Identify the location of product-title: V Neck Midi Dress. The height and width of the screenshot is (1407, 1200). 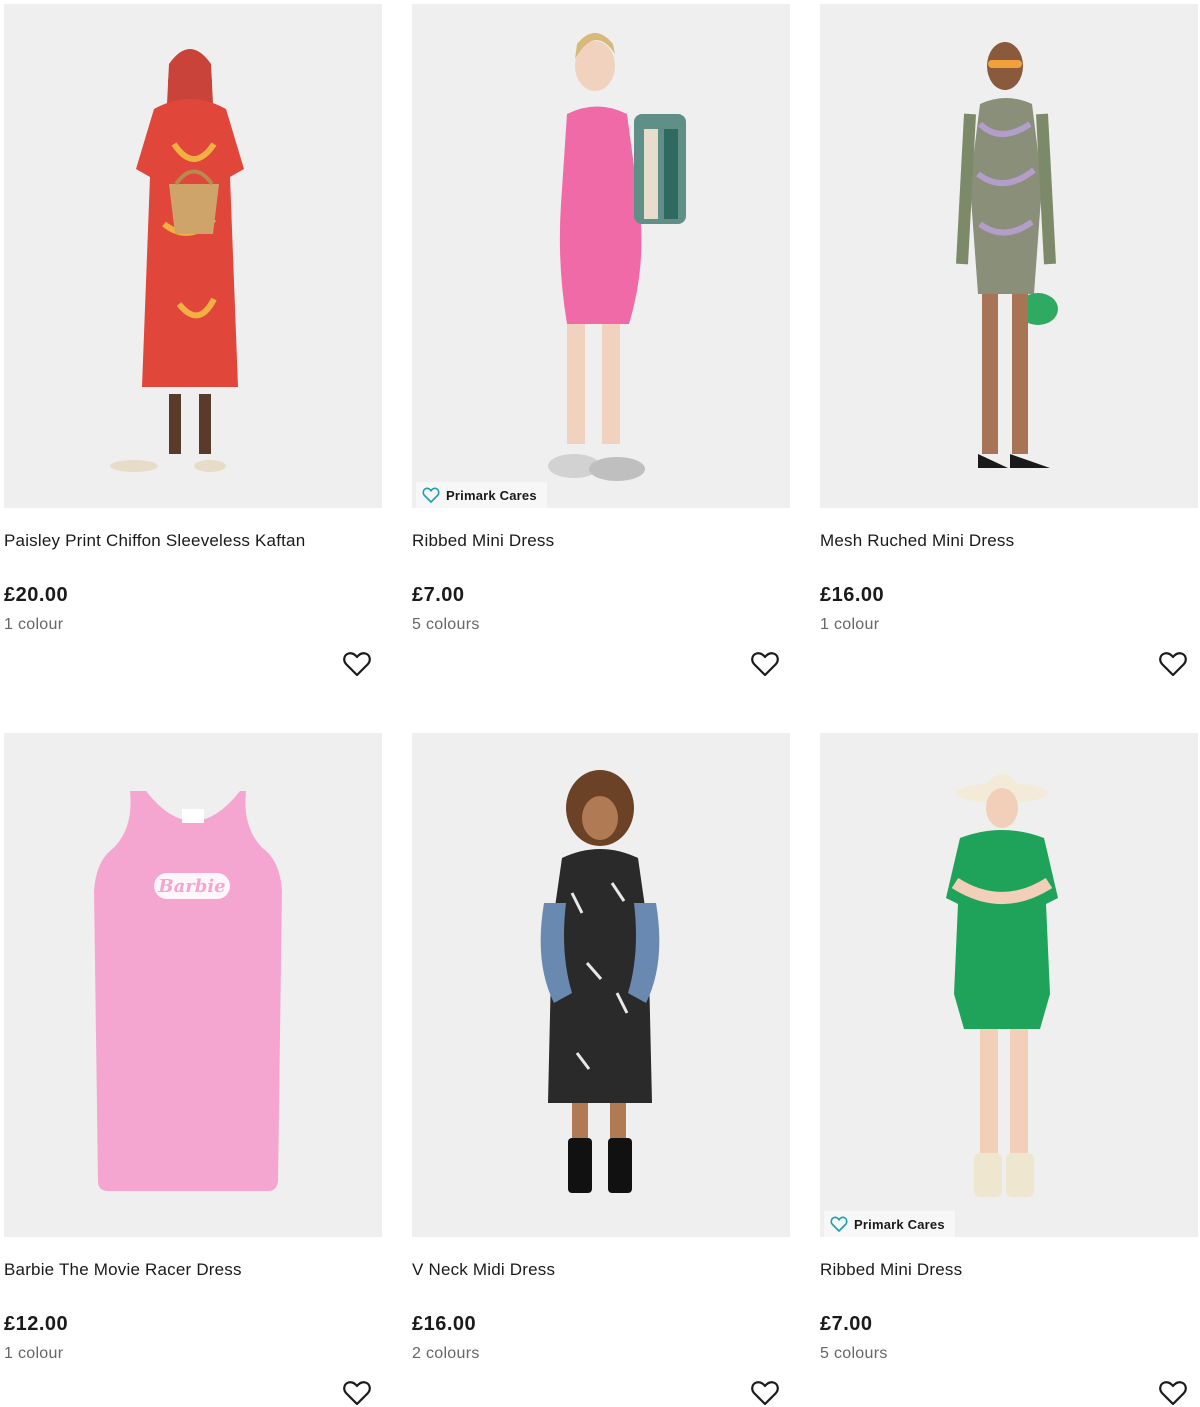
(483, 1270).